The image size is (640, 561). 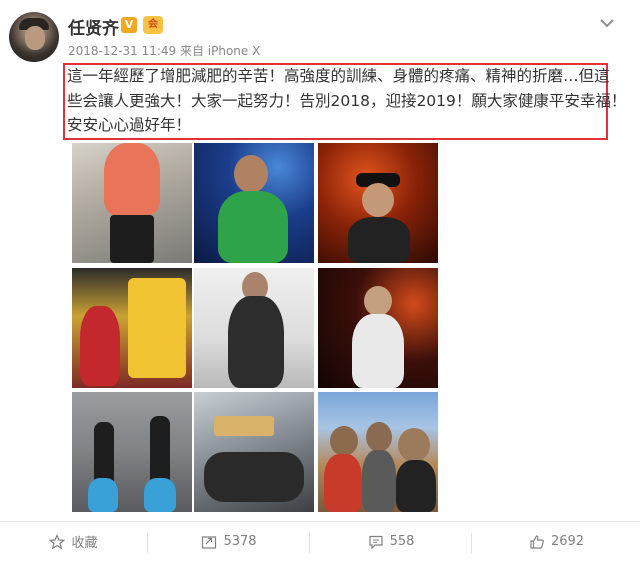 I want to click on avatar-face, so click(x=35, y=38).